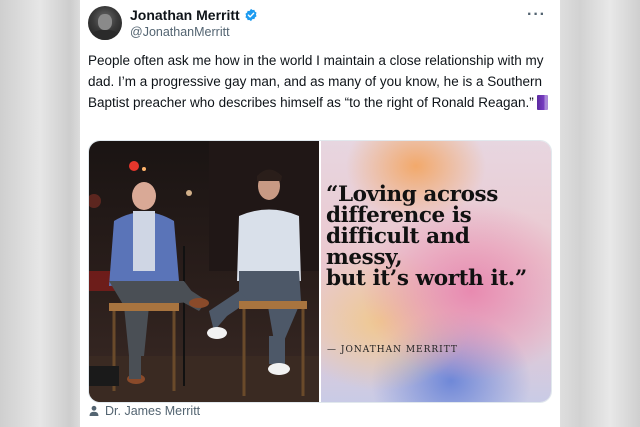 The width and height of the screenshot is (640, 427). I want to click on avatar-shoulders, so click(105, 35).